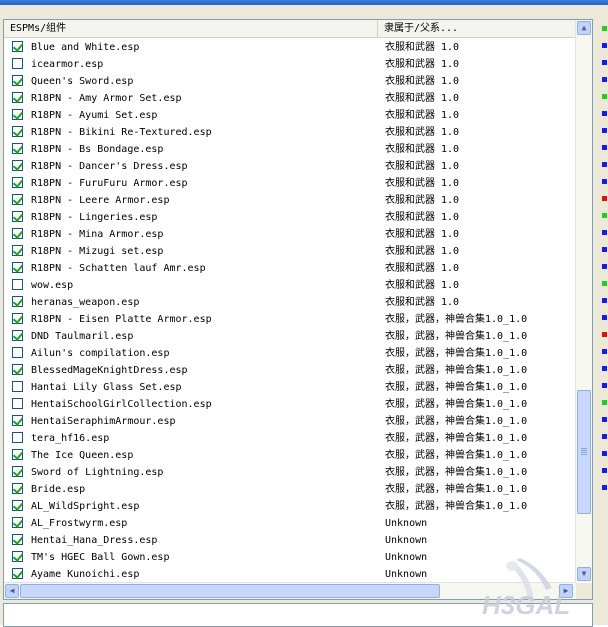  What do you see at coordinates (97, 472) in the screenshot?
I see `plugin-name: Sword of Lightning.esp` at bounding box center [97, 472].